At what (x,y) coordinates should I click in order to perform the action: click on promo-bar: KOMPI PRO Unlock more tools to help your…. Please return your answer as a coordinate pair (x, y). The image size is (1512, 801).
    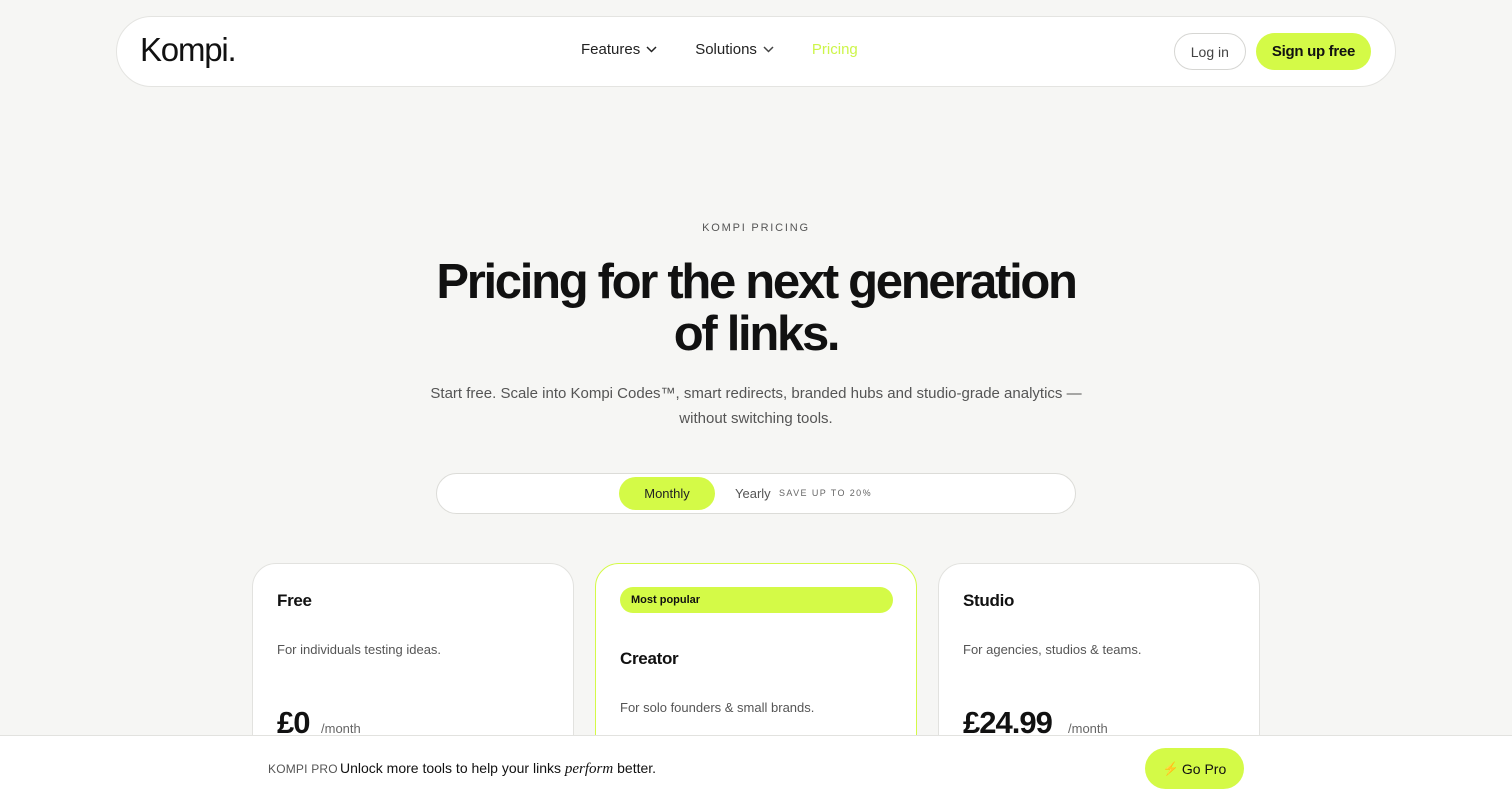
    Looking at the image, I should click on (756, 768).